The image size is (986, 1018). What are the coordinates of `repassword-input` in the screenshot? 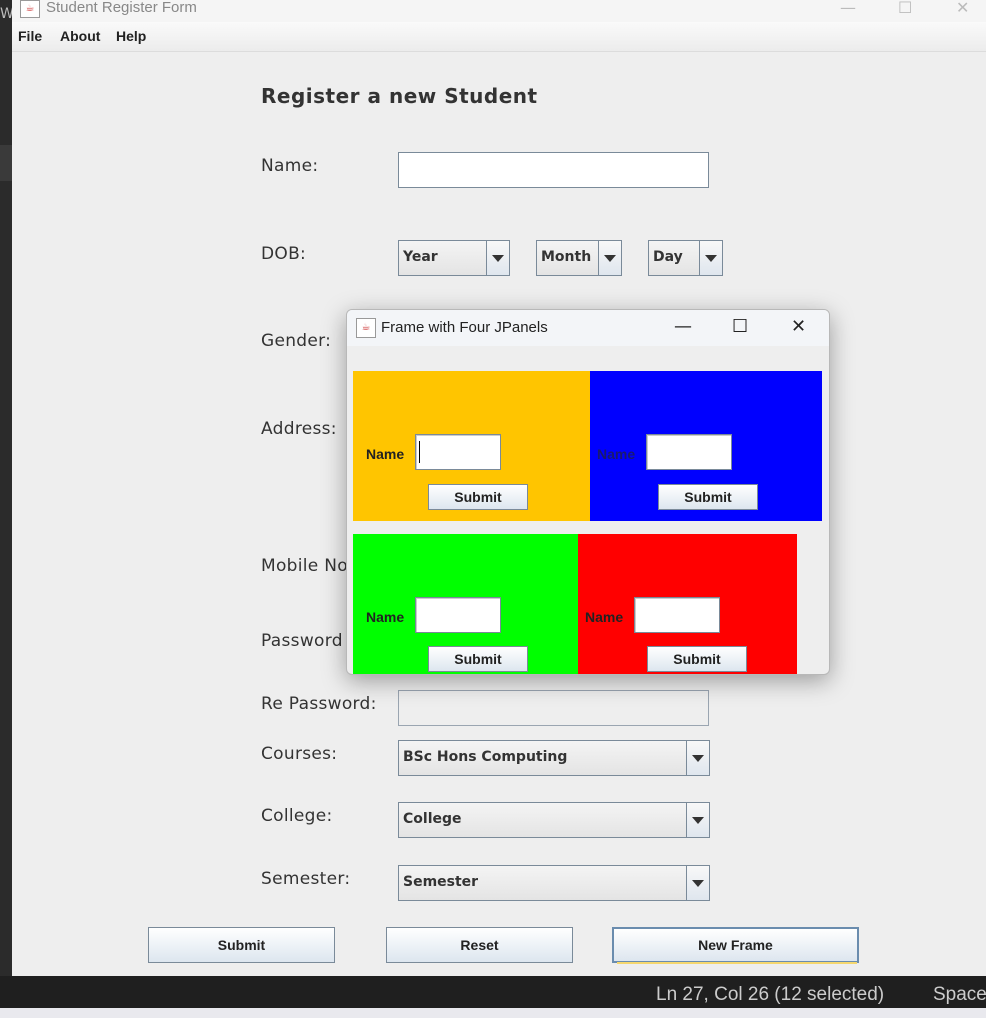 It's located at (553, 708).